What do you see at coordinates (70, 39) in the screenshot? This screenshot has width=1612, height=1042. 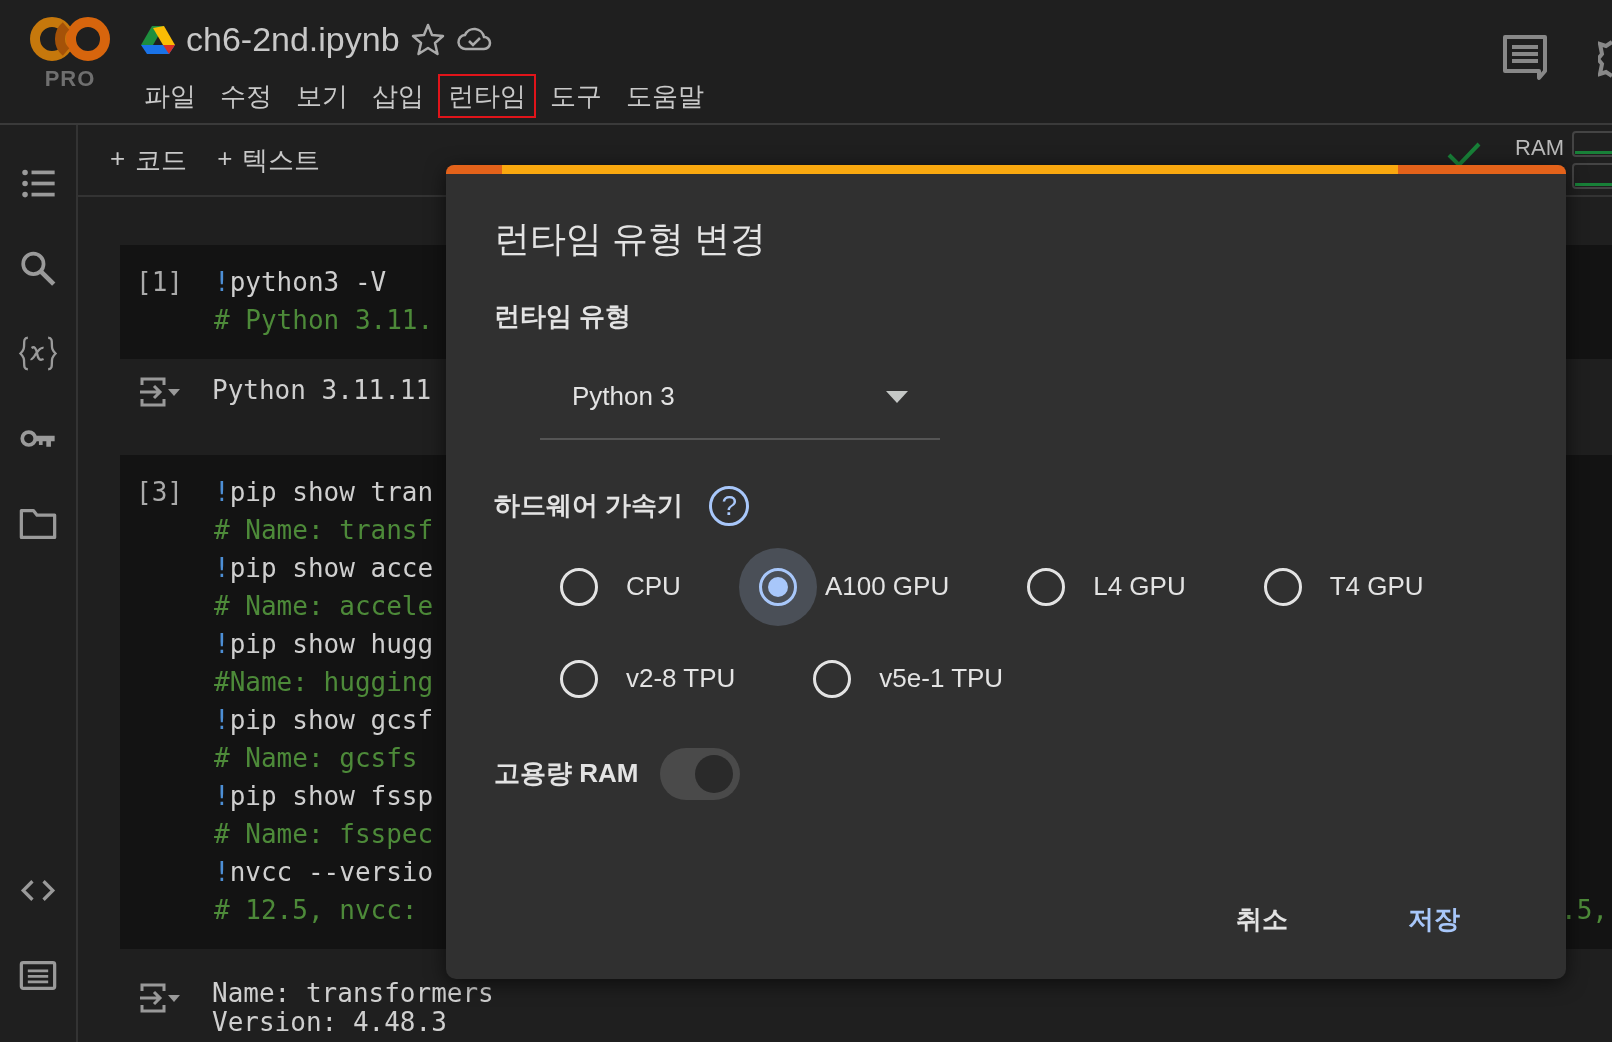 I see `logo-icon` at bounding box center [70, 39].